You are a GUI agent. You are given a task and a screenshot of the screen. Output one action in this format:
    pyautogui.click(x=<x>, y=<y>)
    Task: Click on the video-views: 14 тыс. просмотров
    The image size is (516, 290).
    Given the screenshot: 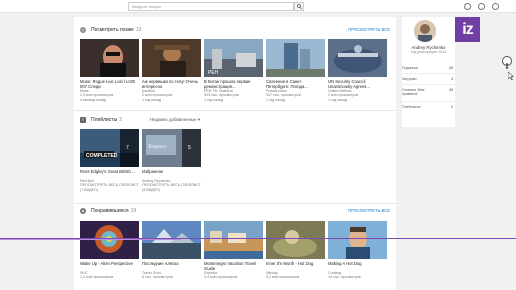 What is the action you would take?
    pyautogui.click(x=344, y=277)
    